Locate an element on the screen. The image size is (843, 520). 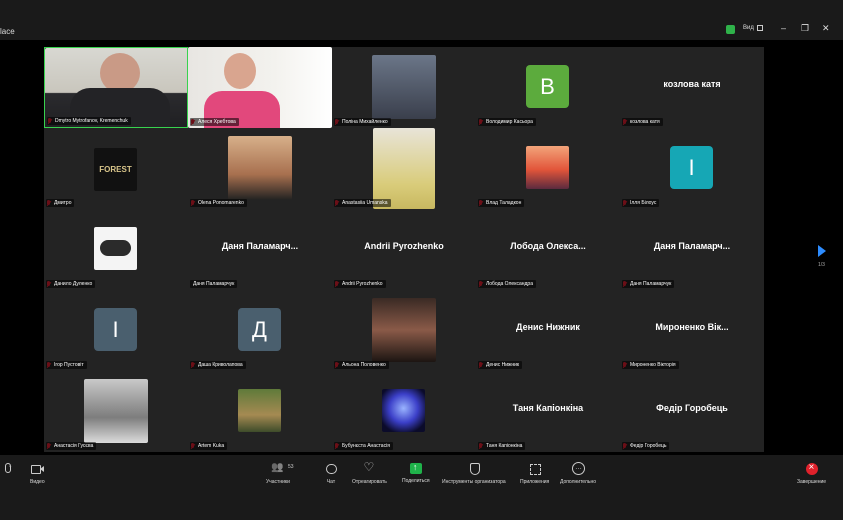
participant-name: Влад Таладкон is located at coordinates (501, 203).